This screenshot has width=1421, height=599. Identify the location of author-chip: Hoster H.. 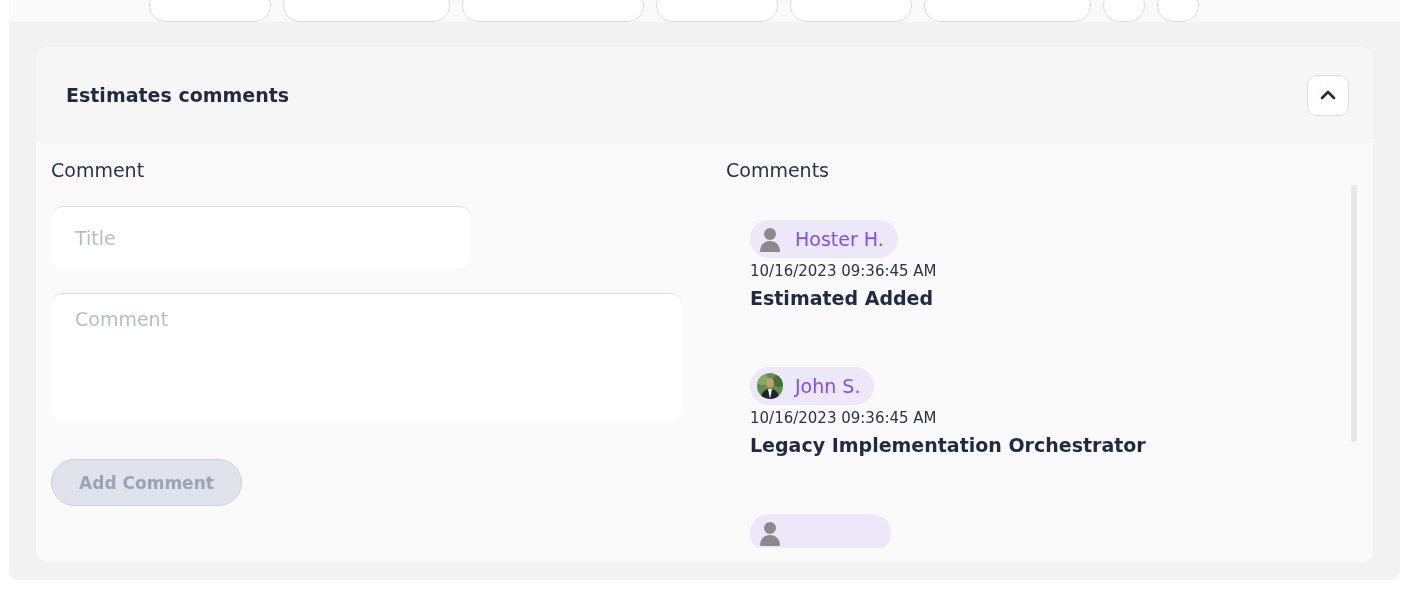
(824, 239).